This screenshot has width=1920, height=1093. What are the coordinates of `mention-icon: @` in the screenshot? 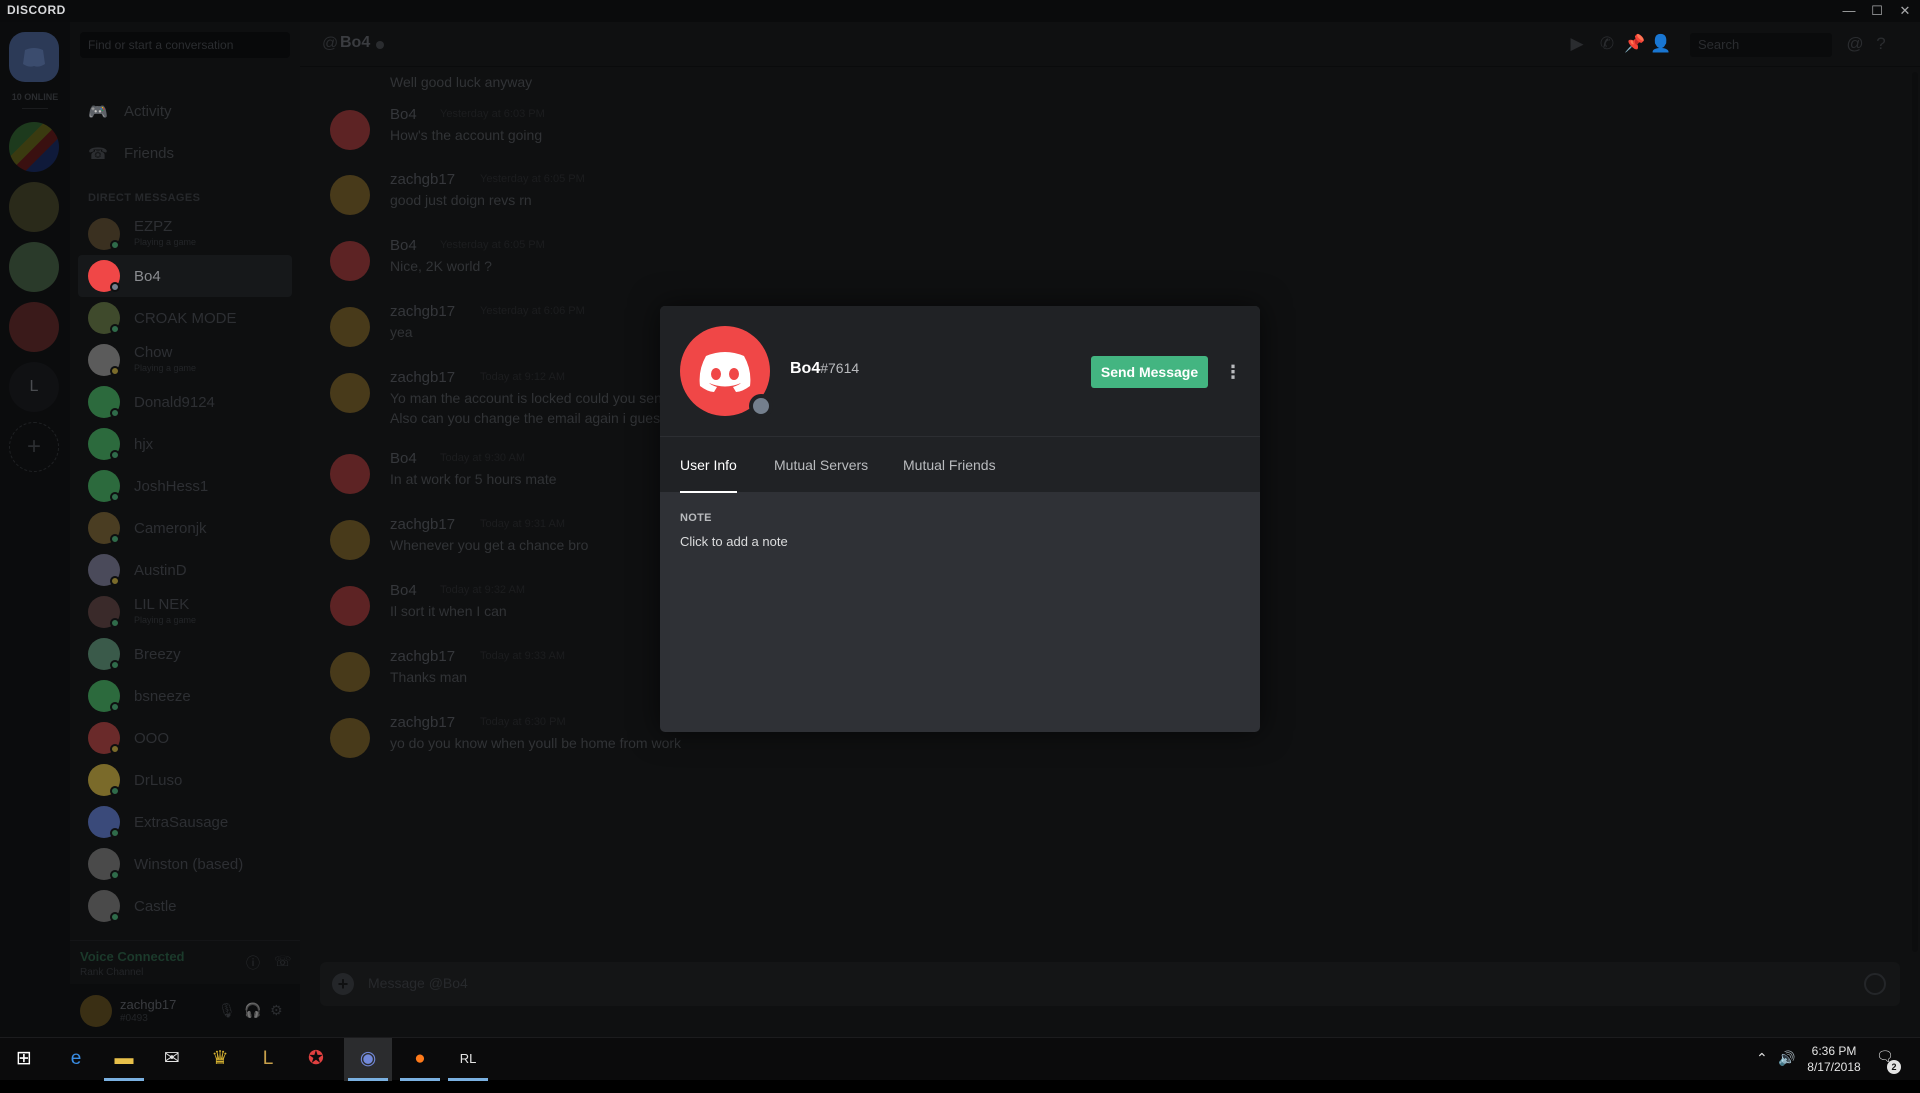 It's located at (1855, 45).